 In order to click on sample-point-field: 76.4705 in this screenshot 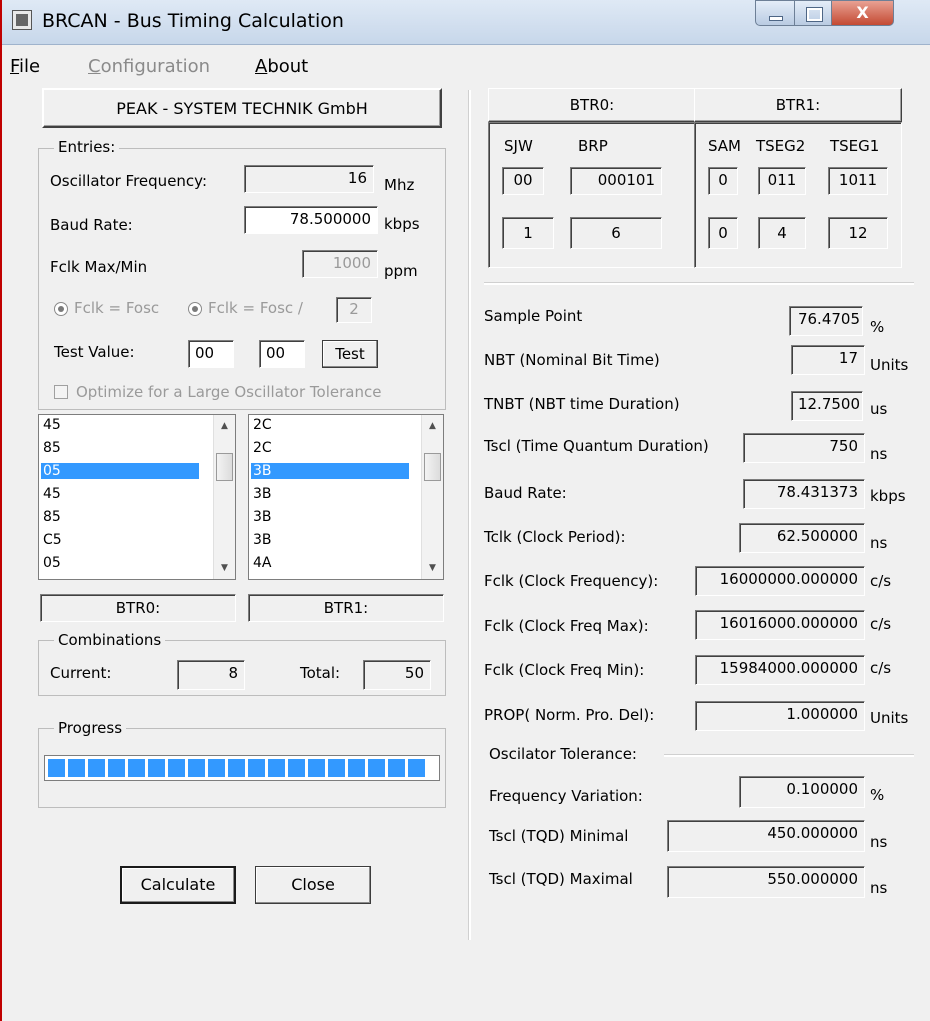, I will do `click(826, 321)`.